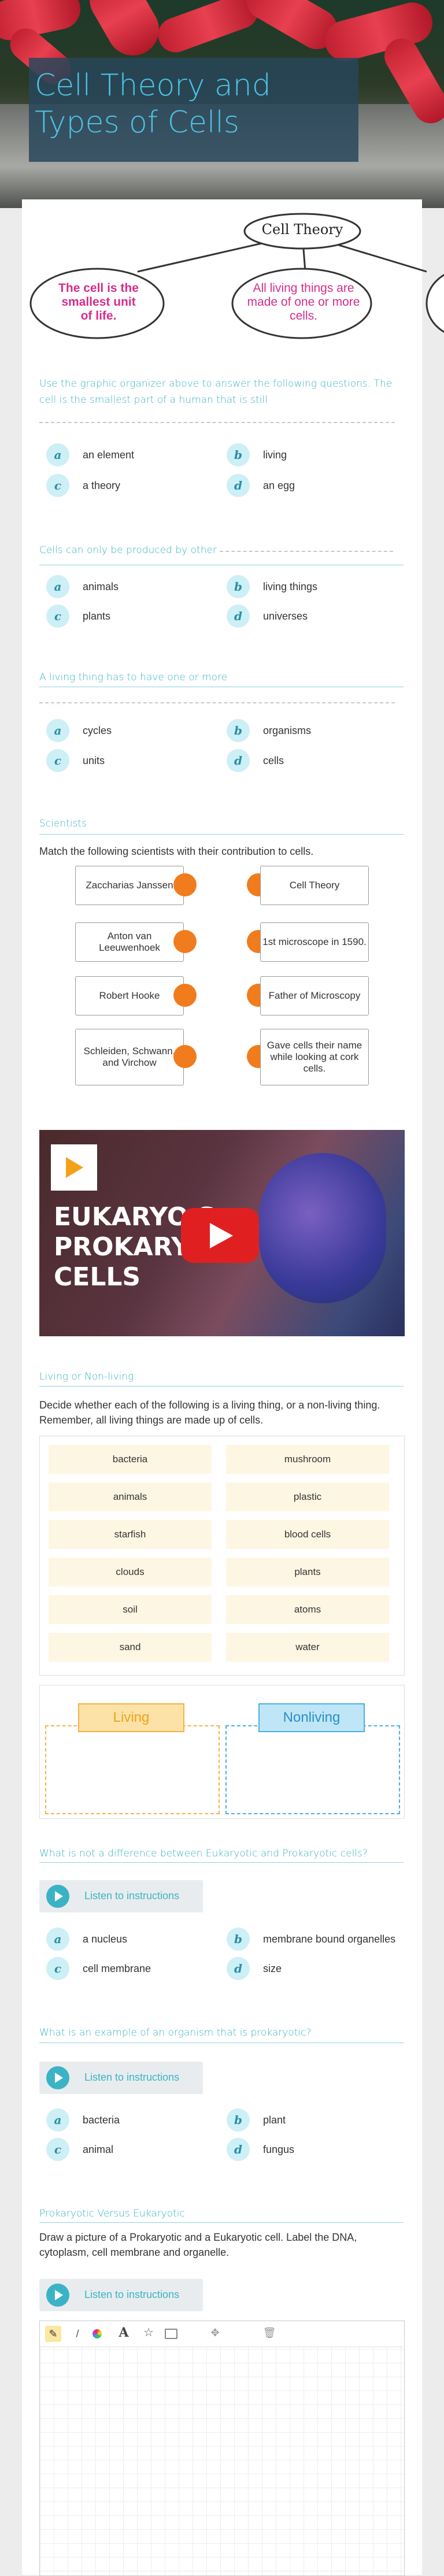 The width and height of the screenshot is (444, 2576). I want to click on sort-item: atoms, so click(307, 1609).